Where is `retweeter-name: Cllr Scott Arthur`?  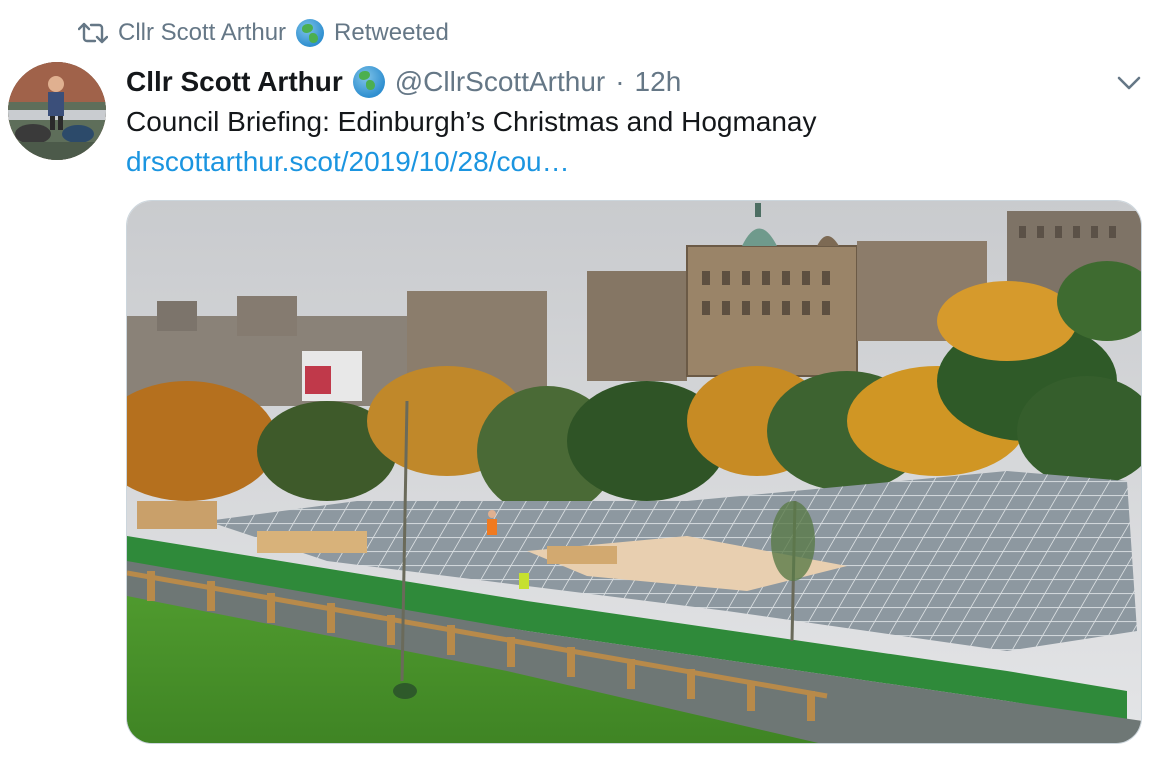 retweeter-name: Cllr Scott Arthur is located at coordinates (202, 33).